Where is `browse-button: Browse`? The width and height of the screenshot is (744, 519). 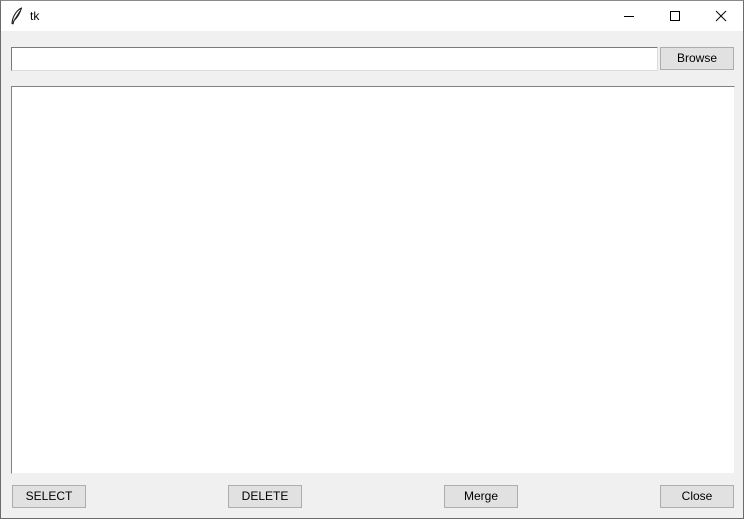 browse-button: Browse is located at coordinates (697, 58).